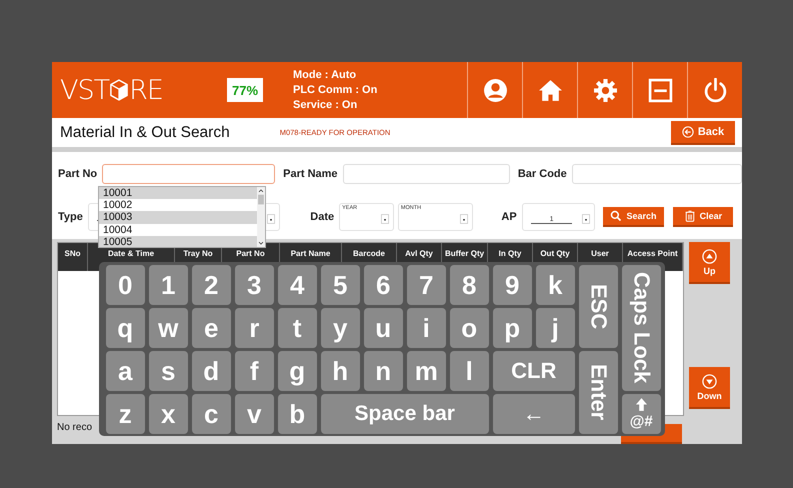 This screenshot has height=488, width=793. Describe the element at coordinates (85, 90) in the screenshot. I see `logo-text: VST` at that location.